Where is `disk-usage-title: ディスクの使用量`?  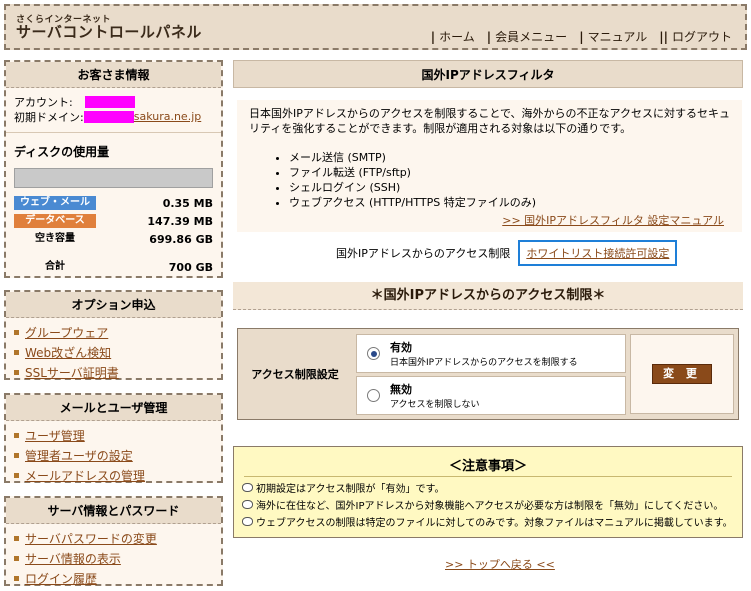
disk-usage-title: ディスクの使用量 is located at coordinates (113, 148).